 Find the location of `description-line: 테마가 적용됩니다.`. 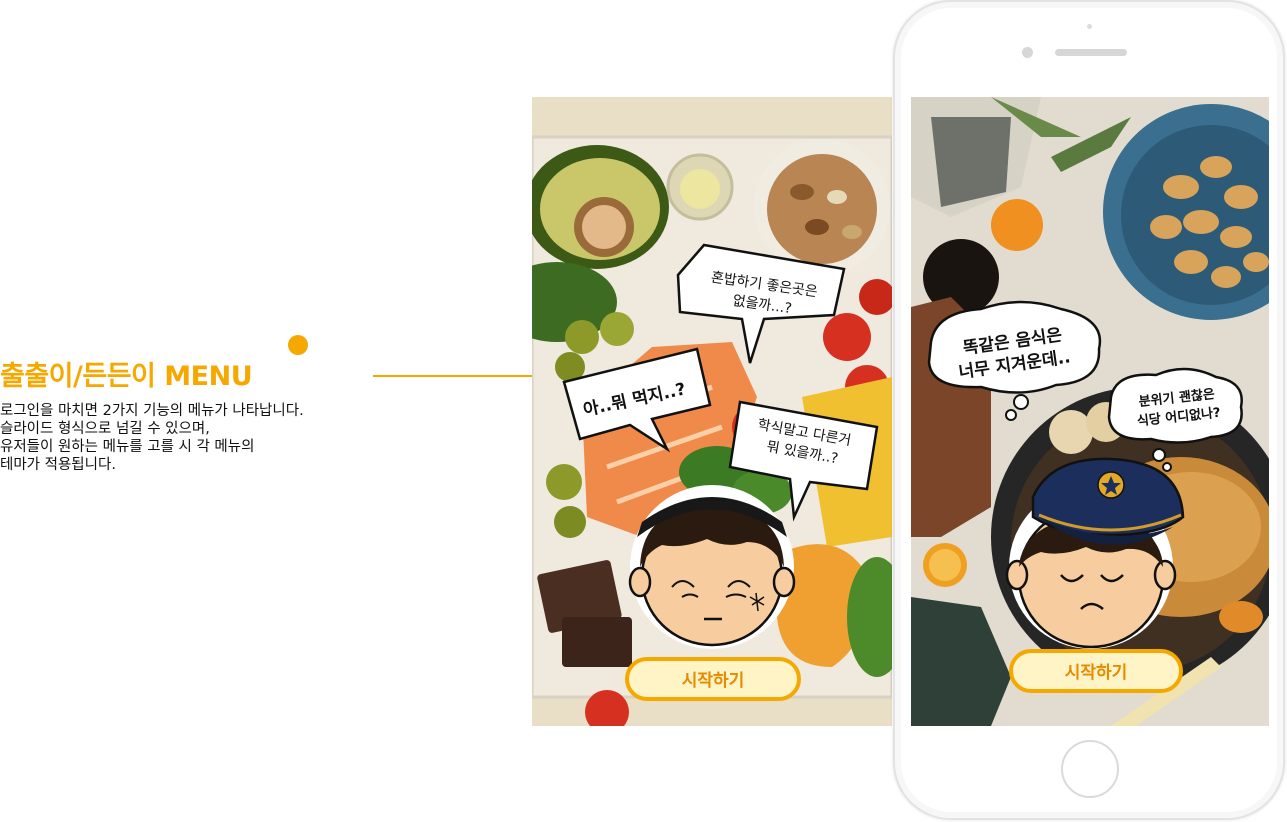

description-line: 테마가 적용됩니다. is located at coordinates (58, 465).